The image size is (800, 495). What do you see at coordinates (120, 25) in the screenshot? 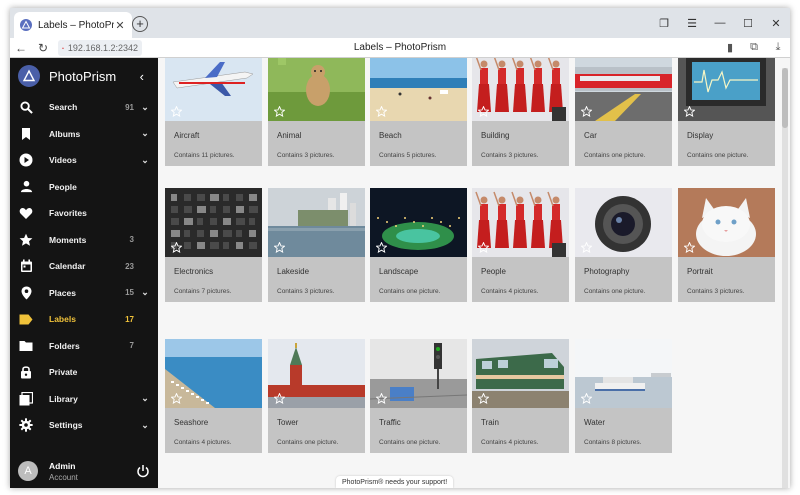
I see `close-tab-icon: ✕` at bounding box center [120, 25].